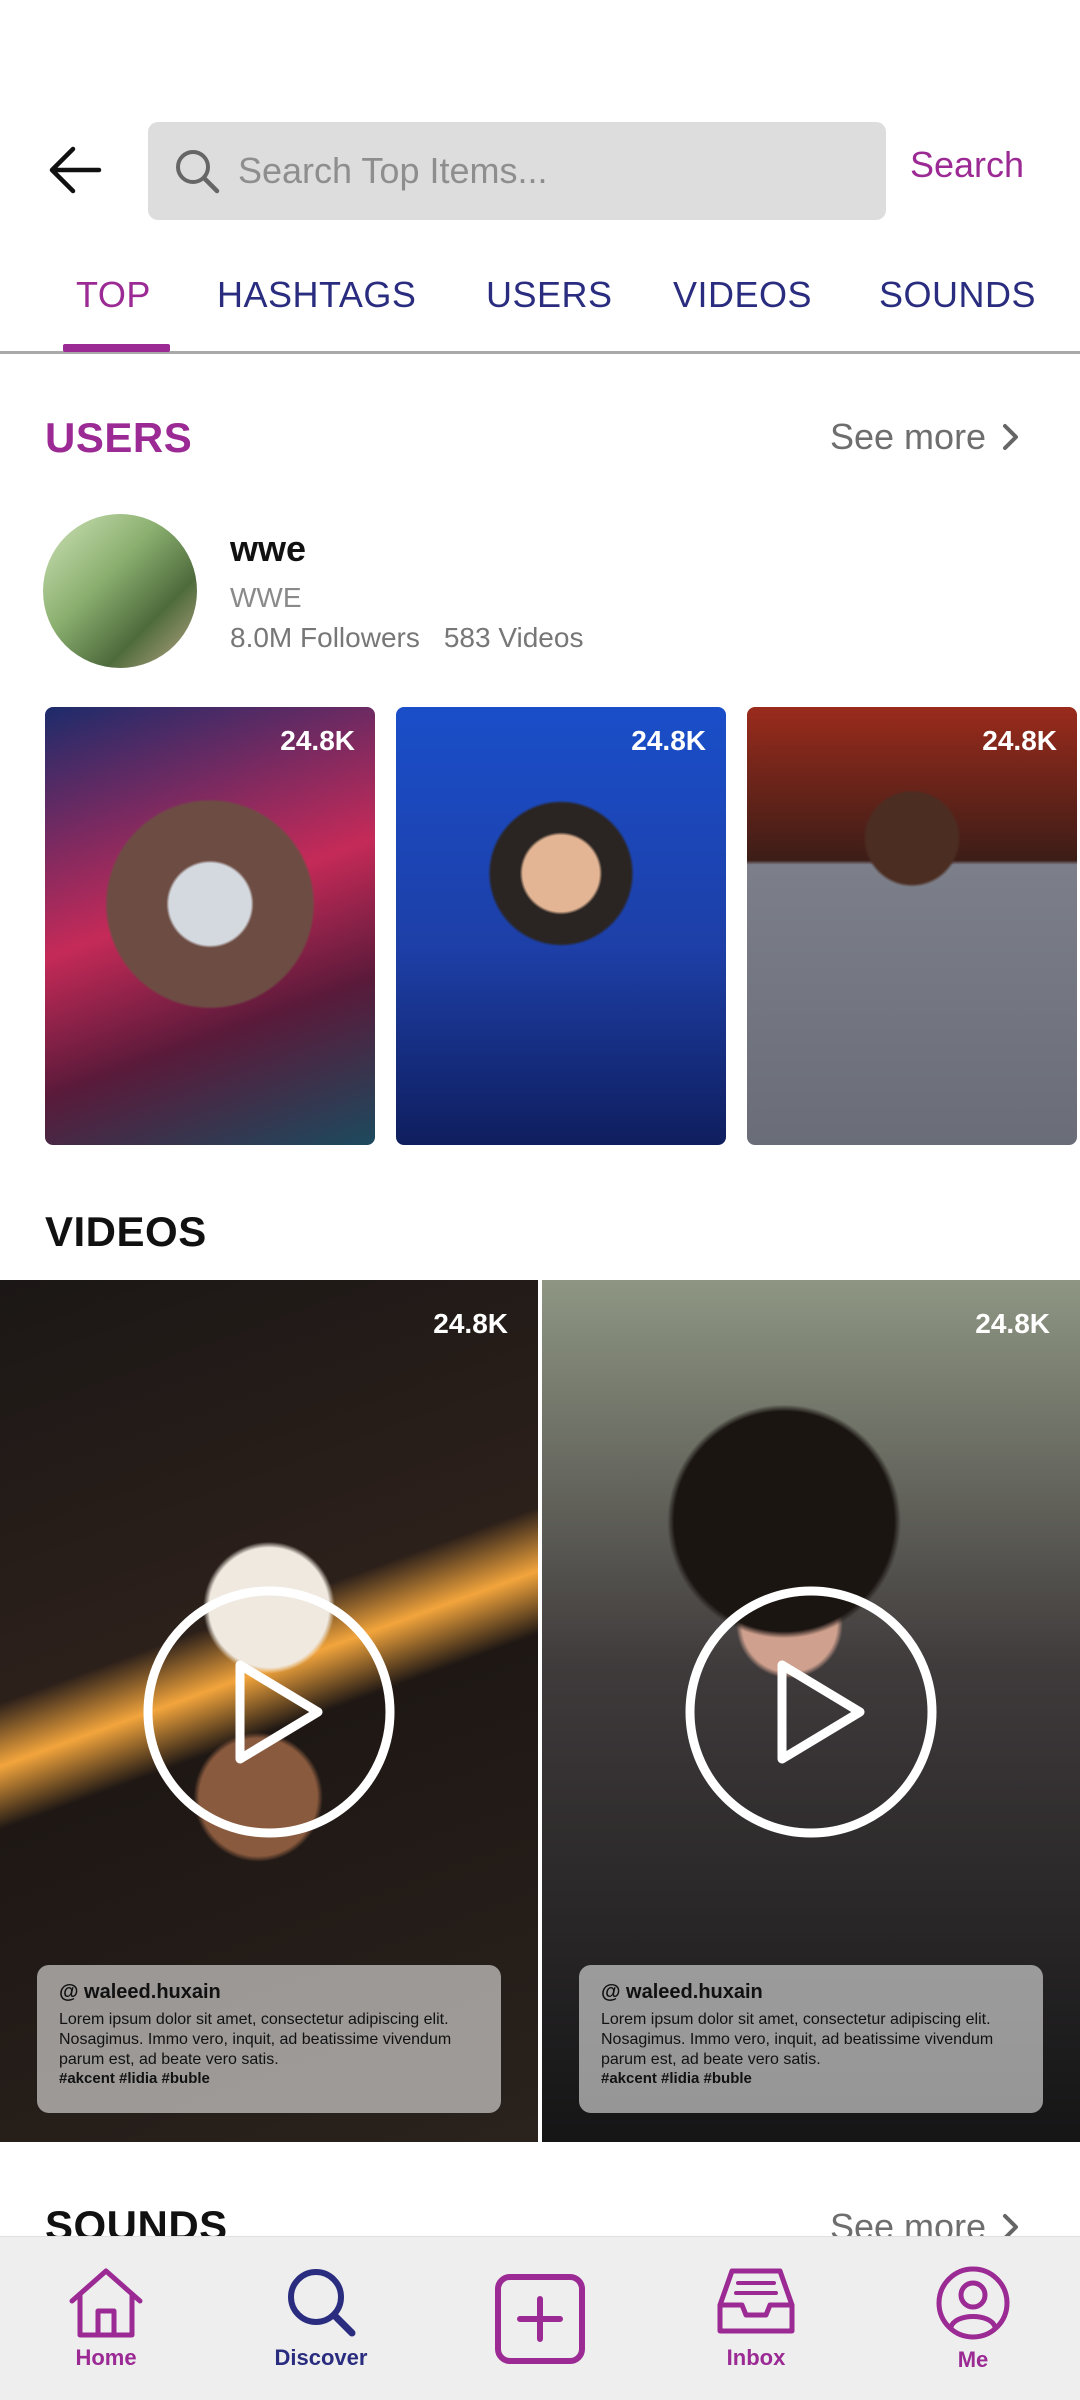  Describe the element at coordinates (756, 2301) in the screenshot. I see `inbox-icon` at that location.